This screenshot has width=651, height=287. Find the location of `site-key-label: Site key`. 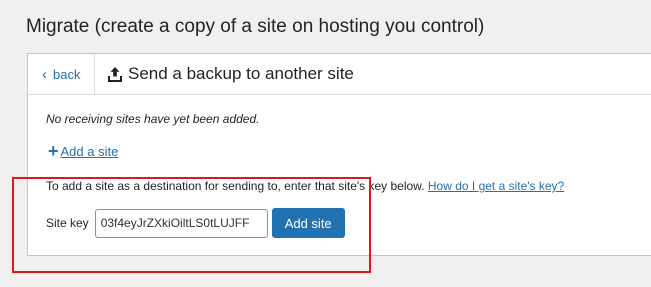

site-key-label: Site key is located at coordinates (67, 223).